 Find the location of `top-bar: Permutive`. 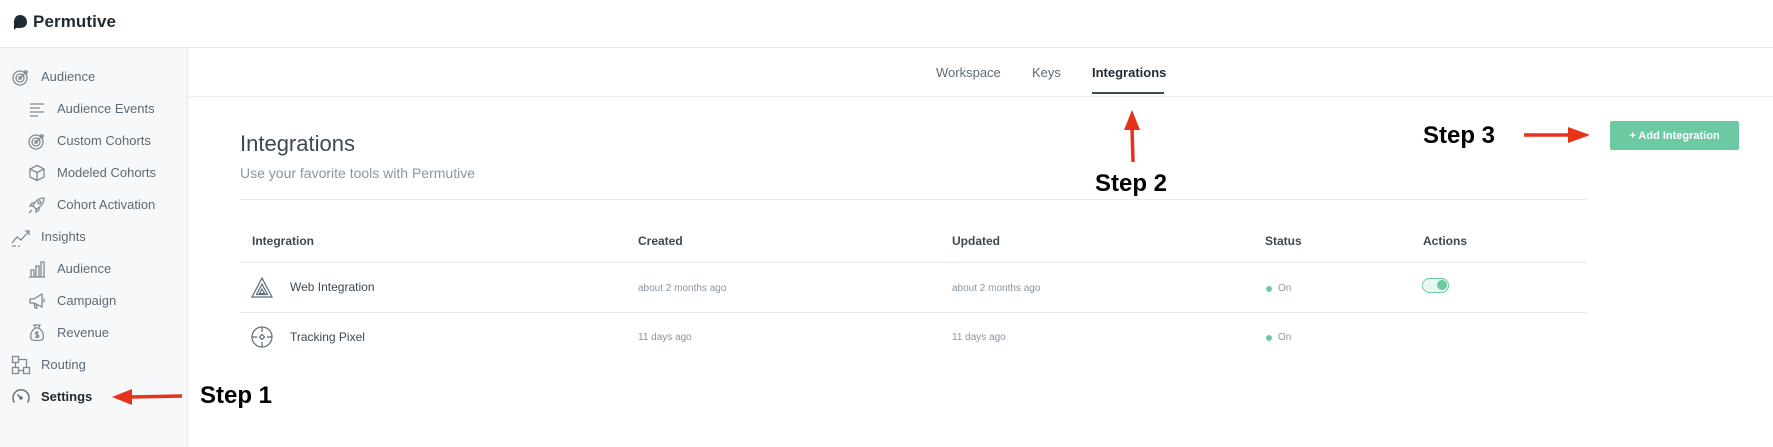

top-bar: Permutive is located at coordinates (886, 24).